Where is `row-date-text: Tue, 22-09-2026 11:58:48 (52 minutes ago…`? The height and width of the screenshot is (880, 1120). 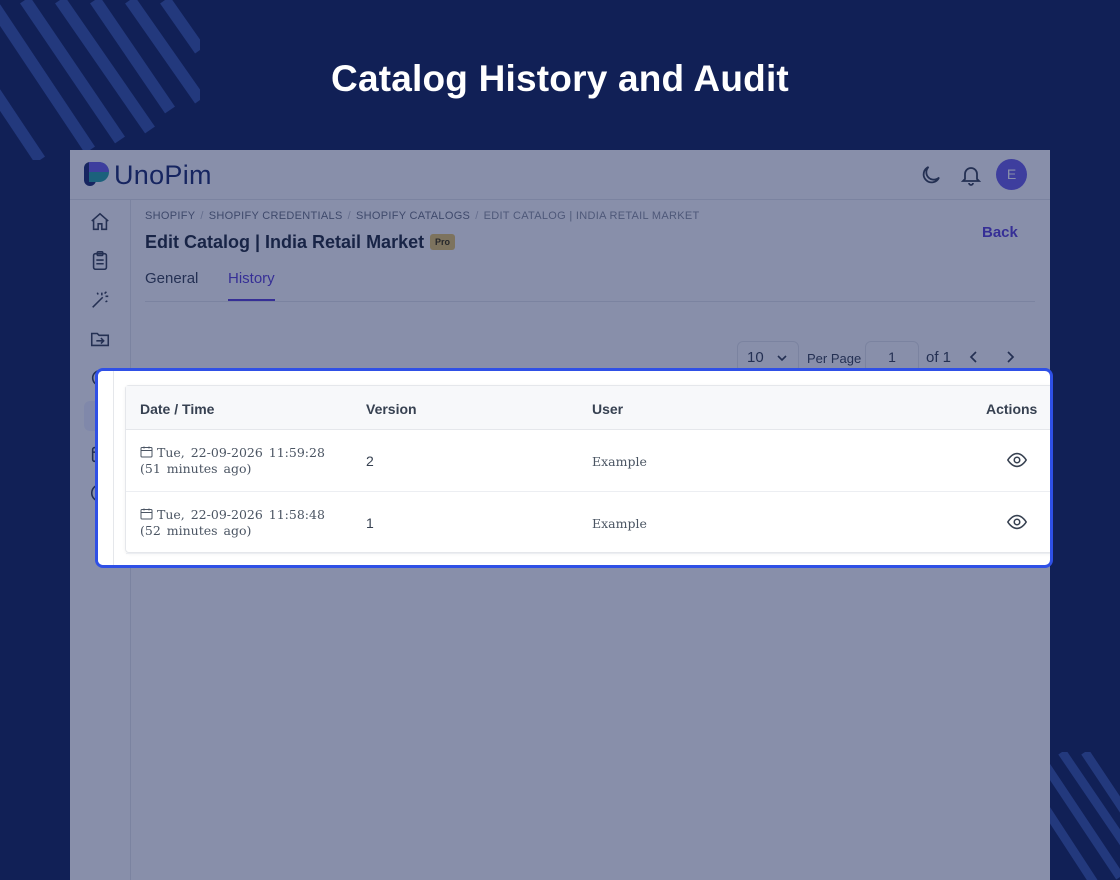
row-date-text: Tue, 22-09-2026 11:58:48 (52 minutes ago… is located at coordinates (232, 522).